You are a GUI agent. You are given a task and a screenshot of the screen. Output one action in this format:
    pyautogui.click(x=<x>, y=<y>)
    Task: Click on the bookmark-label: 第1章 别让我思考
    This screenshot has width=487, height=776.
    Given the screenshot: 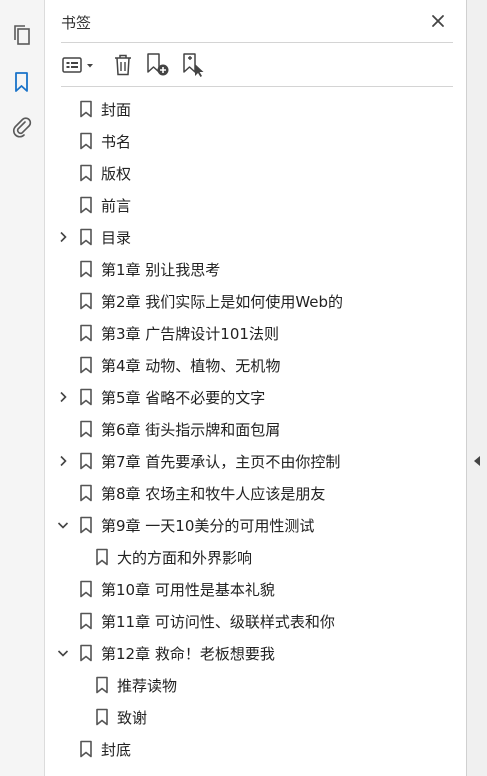 What is the action you would take?
    pyautogui.click(x=161, y=270)
    